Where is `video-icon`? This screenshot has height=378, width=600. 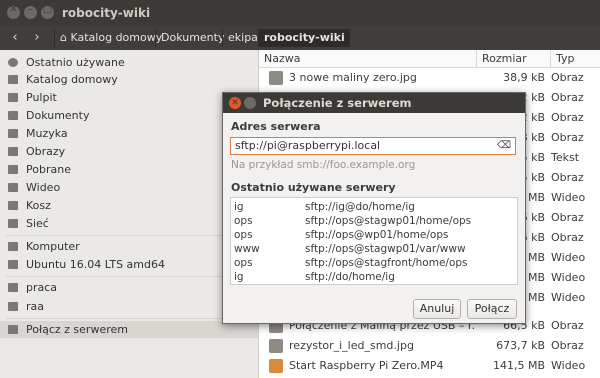
video-icon is located at coordinates (13, 187).